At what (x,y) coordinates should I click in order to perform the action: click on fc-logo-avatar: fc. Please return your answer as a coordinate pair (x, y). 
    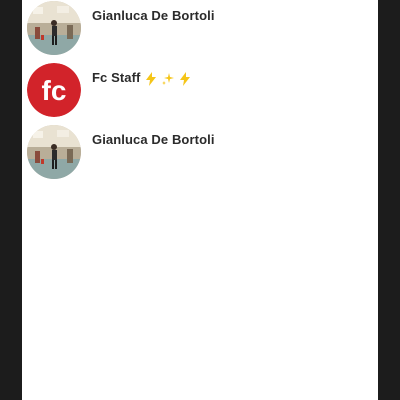
    Looking at the image, I should click on (54, 90).